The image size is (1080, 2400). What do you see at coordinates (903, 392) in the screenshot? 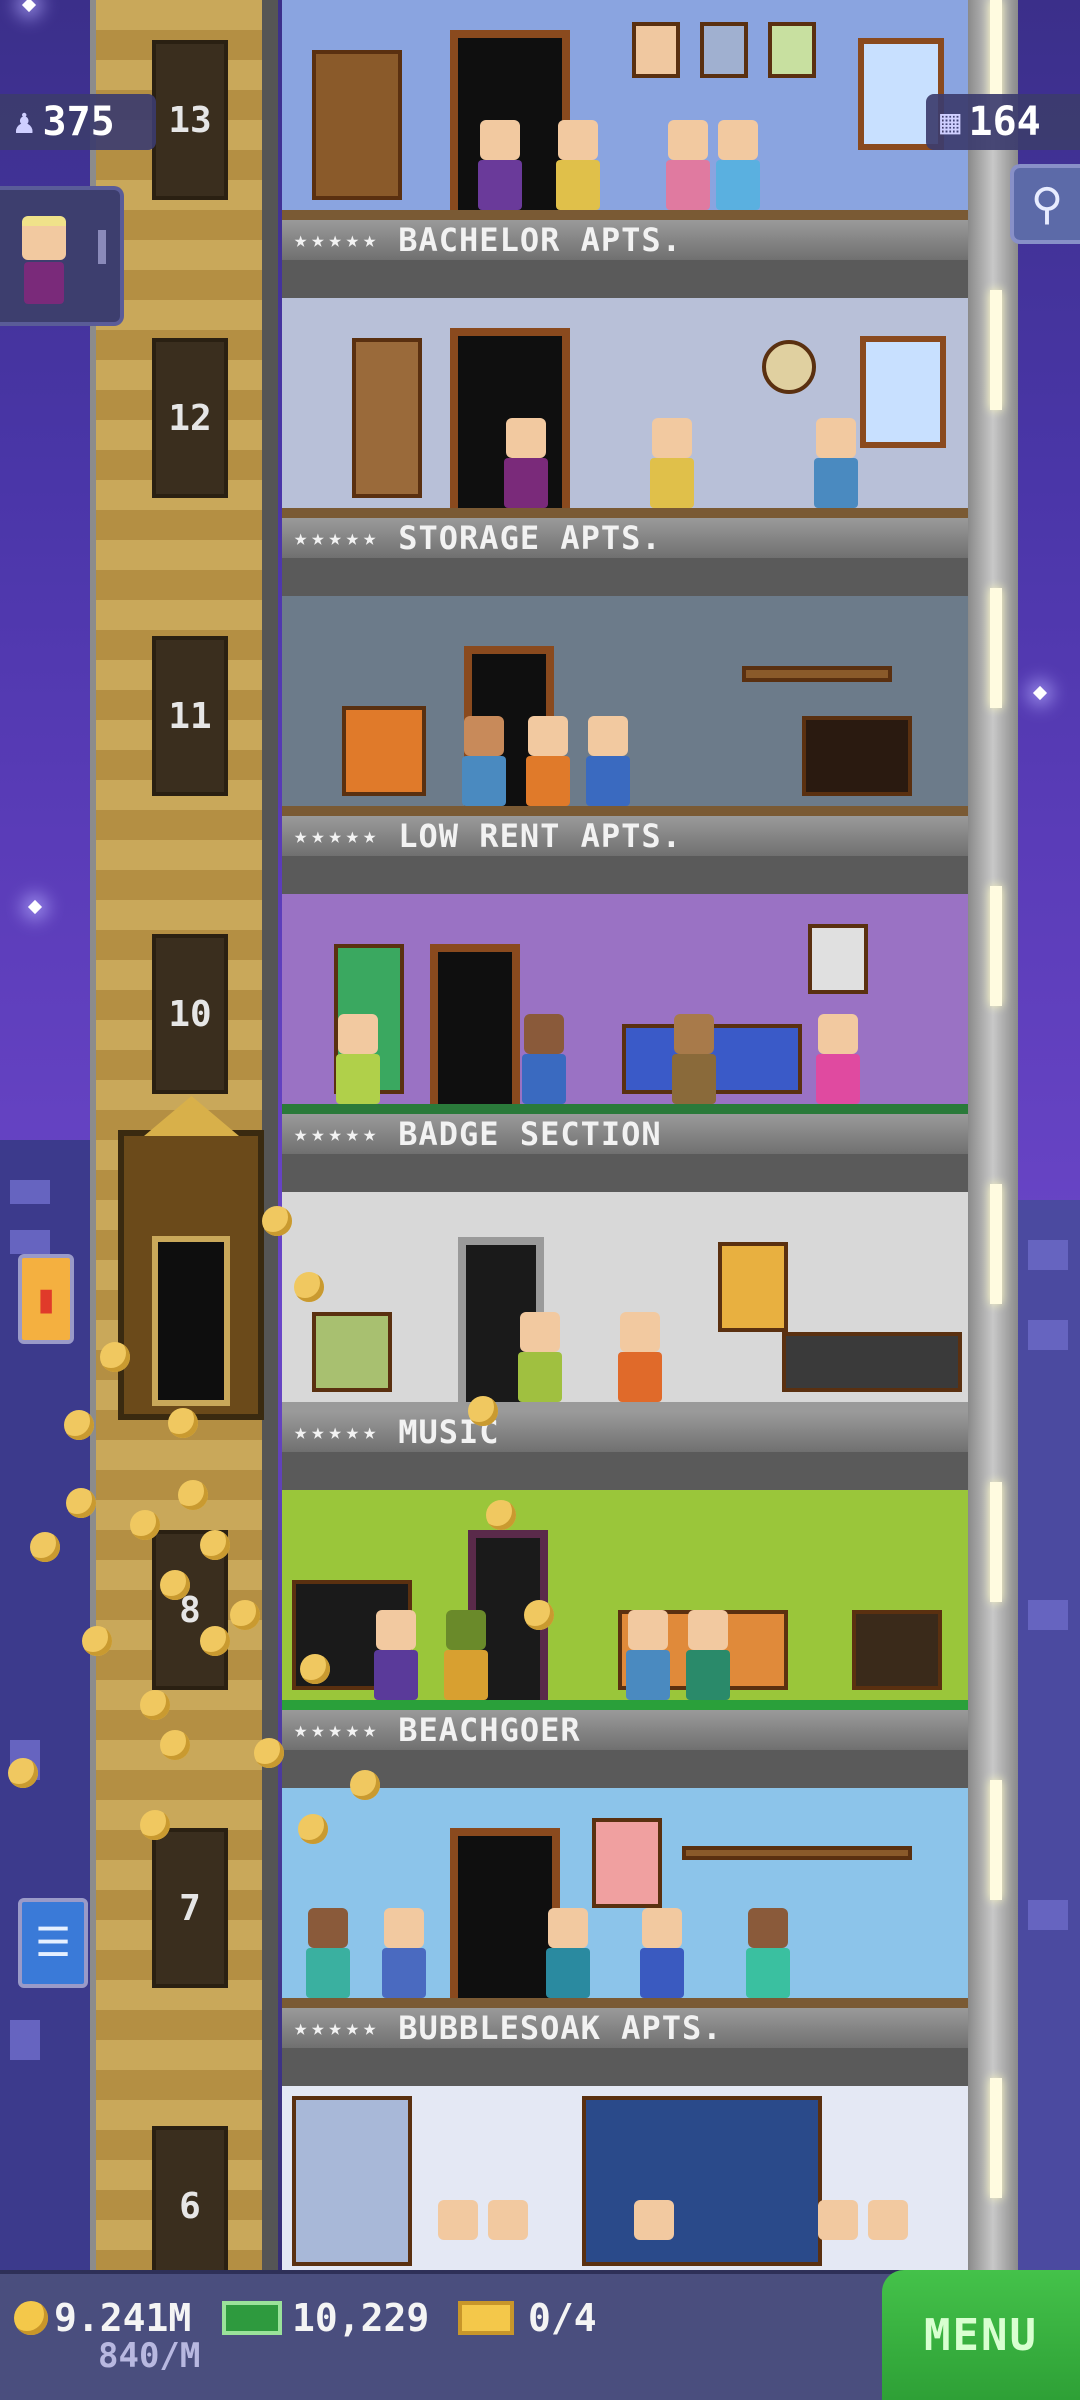
I see `room-window` at bounding box center [903, 392].